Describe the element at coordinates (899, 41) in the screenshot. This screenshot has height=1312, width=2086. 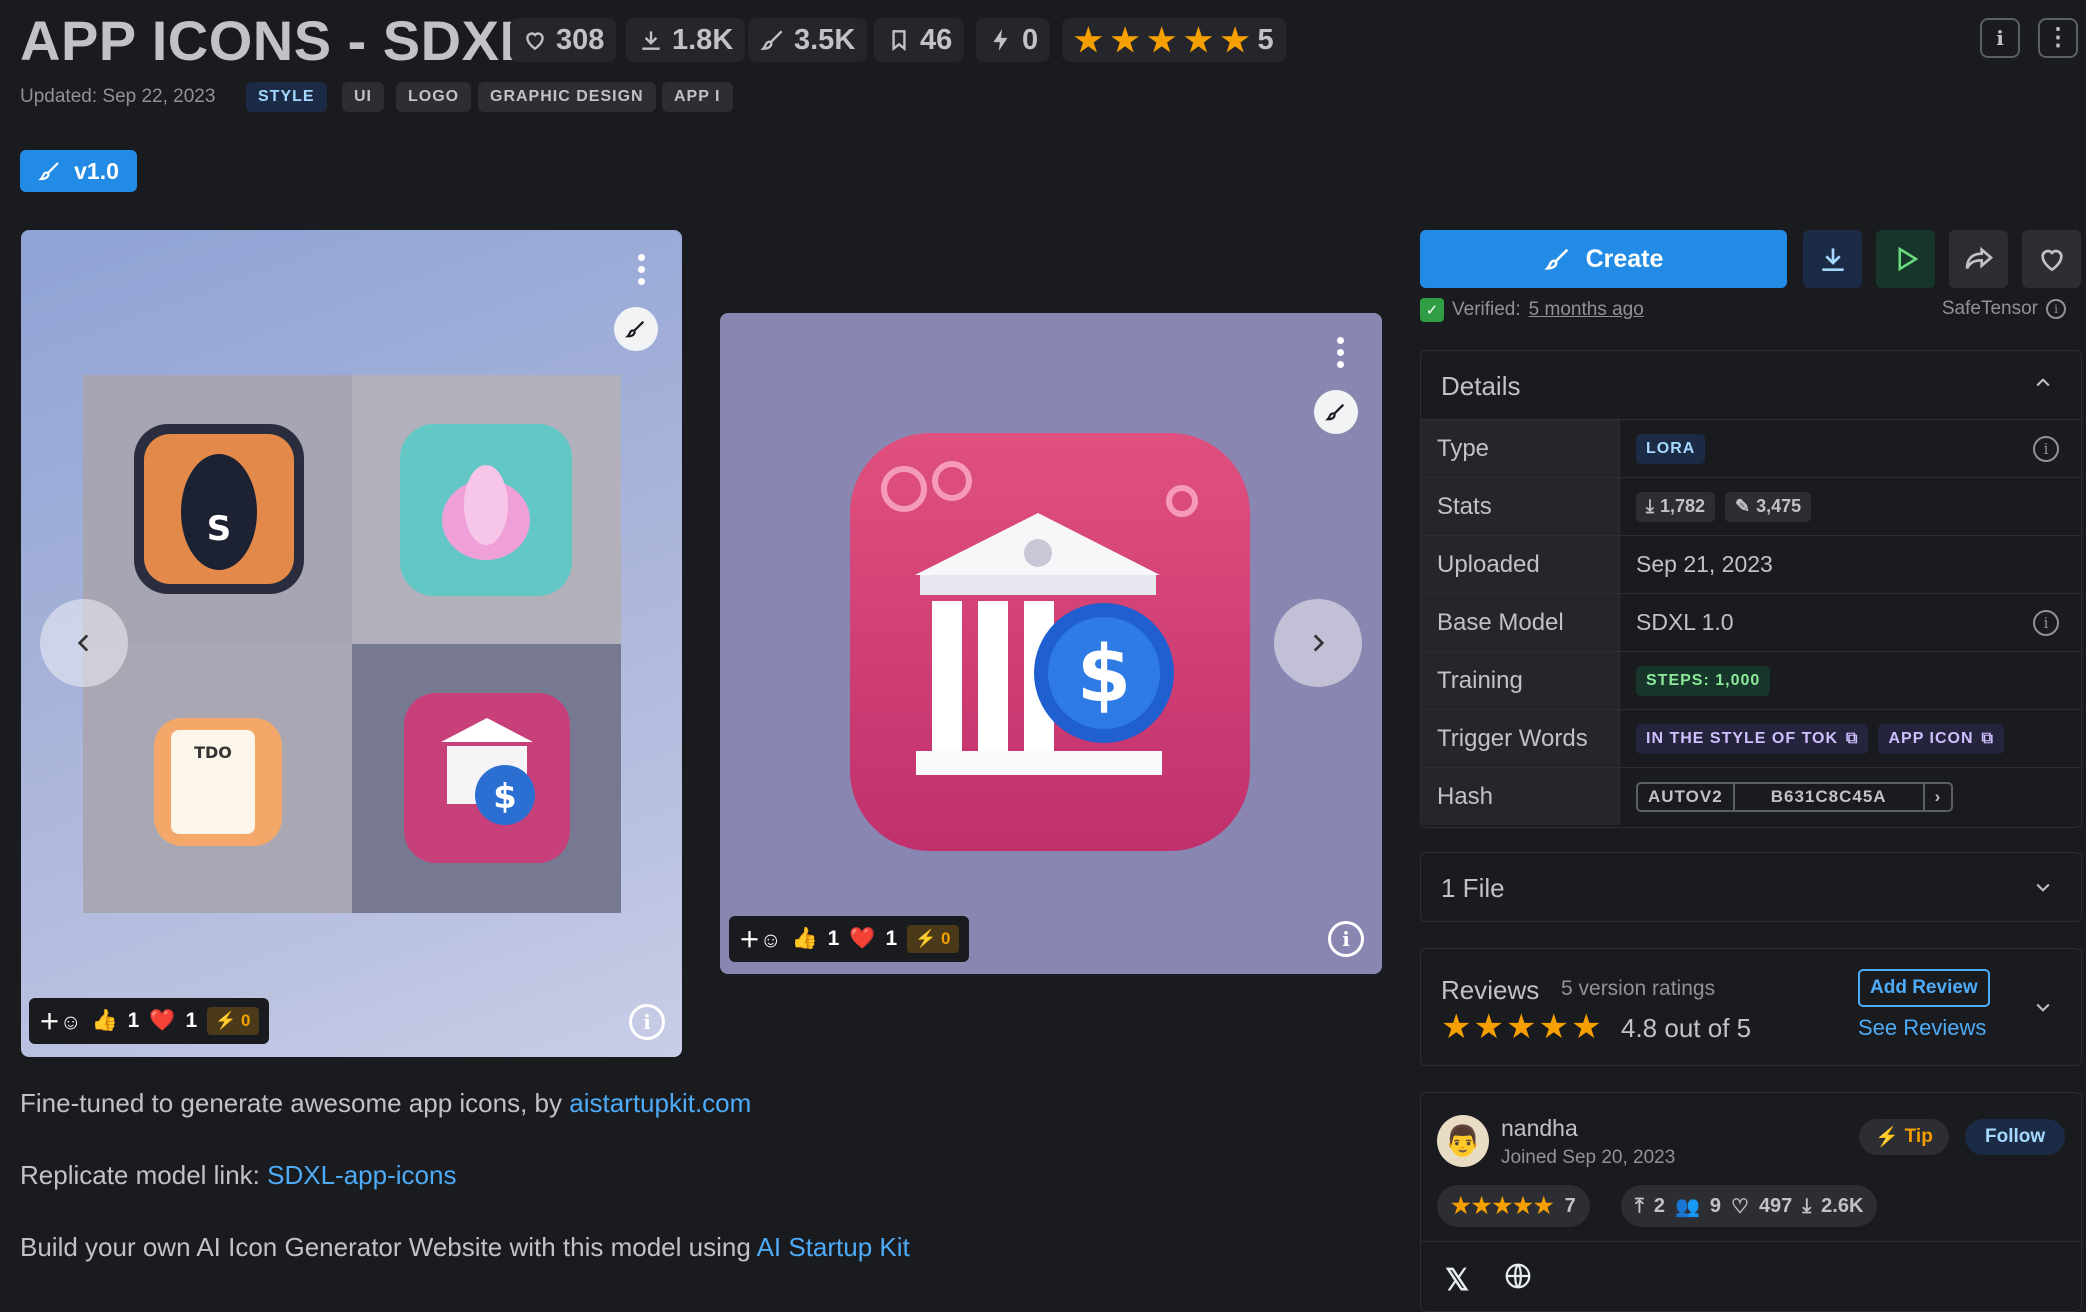
I see `bookmark-icon` at that location.